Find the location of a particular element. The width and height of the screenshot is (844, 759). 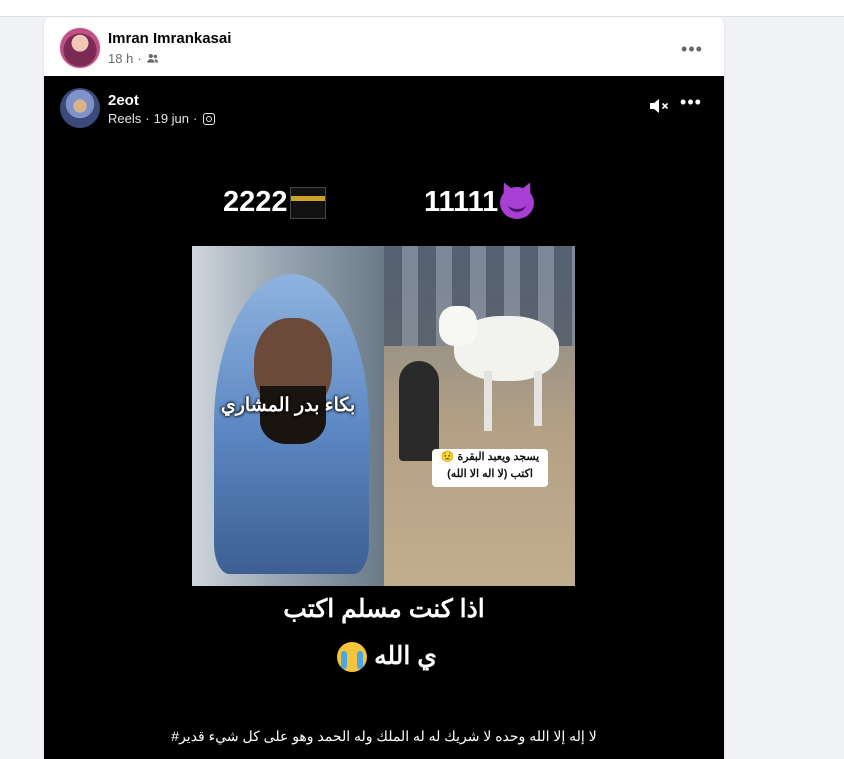

instagram-icon is located at coordinates (209, 118).